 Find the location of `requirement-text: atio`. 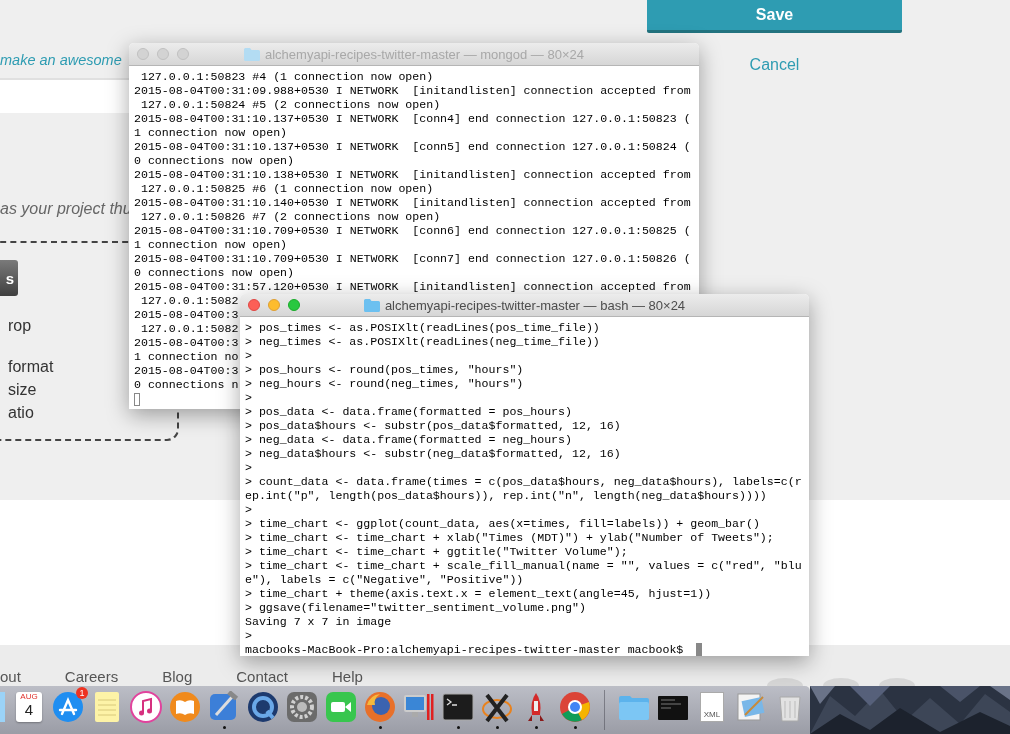

requirement-text: atio is located at coordinates (20, 413).